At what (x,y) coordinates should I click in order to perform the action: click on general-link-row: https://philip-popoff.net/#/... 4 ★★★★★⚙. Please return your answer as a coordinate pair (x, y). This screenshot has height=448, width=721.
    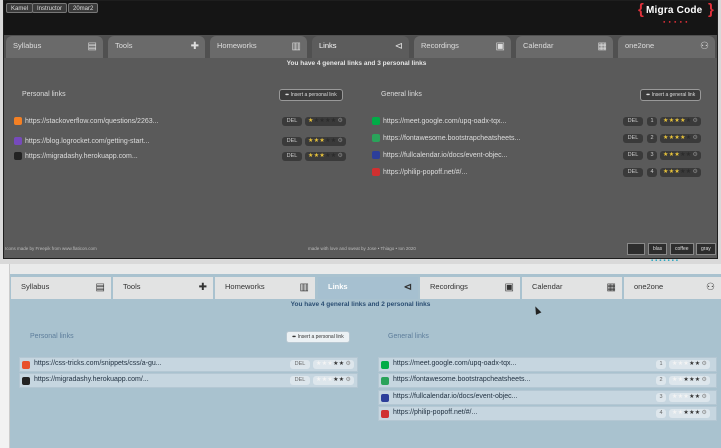
    Looking at the image, I should click on (547, 413).